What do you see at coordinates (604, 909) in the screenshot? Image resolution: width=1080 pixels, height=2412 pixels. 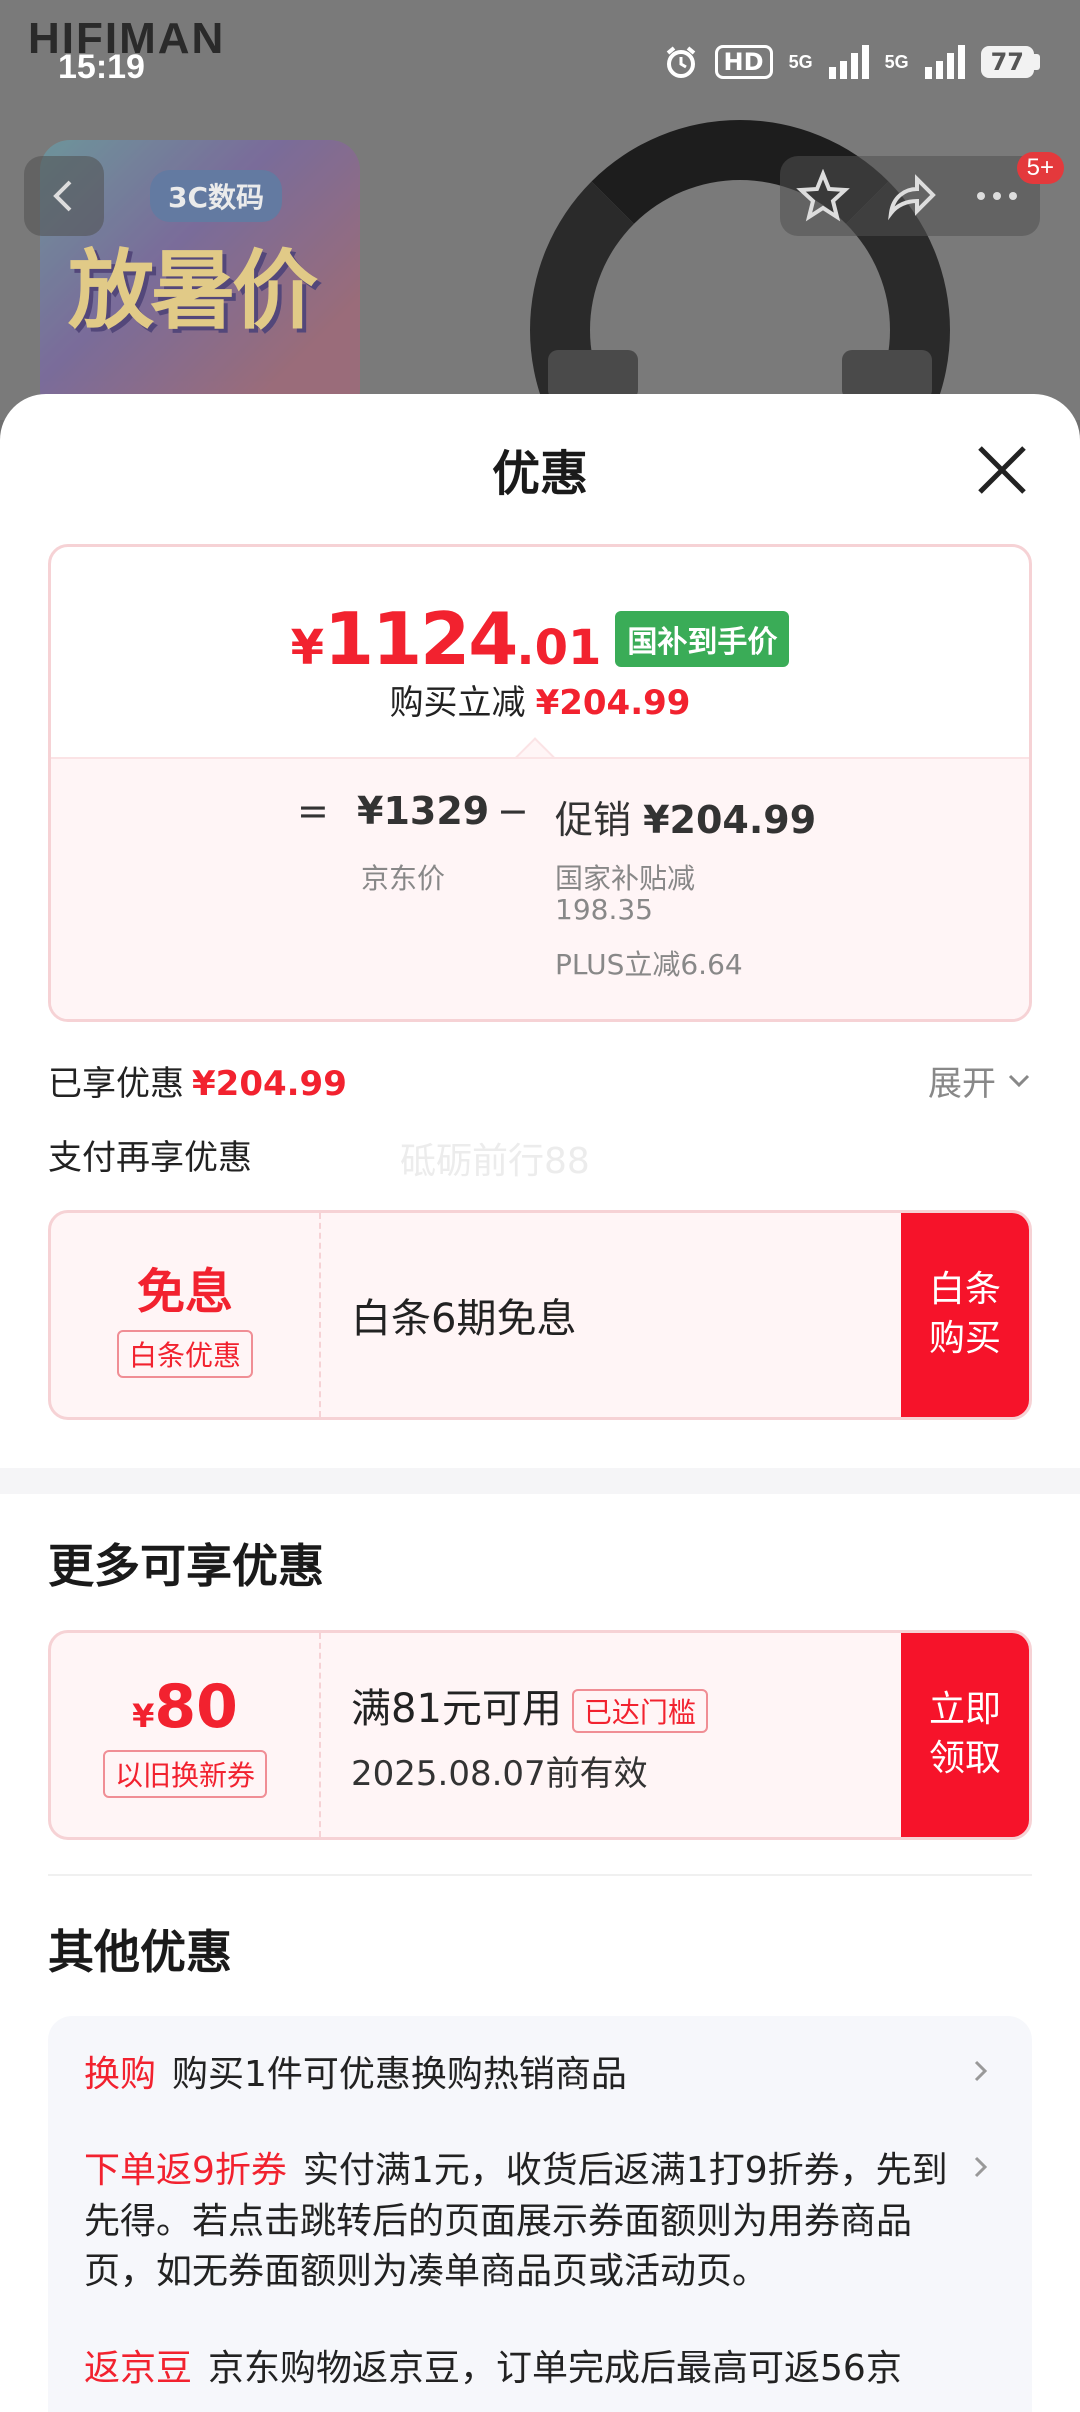 I see `gov-subsidy-value: 198.35` at bounding box center [604, 909].